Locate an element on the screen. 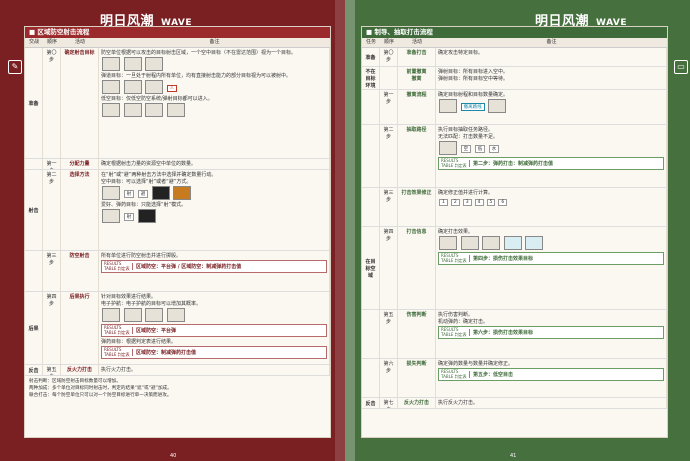  results-table-box: RESULTS TABLE 判定表 第六步：损伤打击效果目标 is located at coordinates (551, 332).